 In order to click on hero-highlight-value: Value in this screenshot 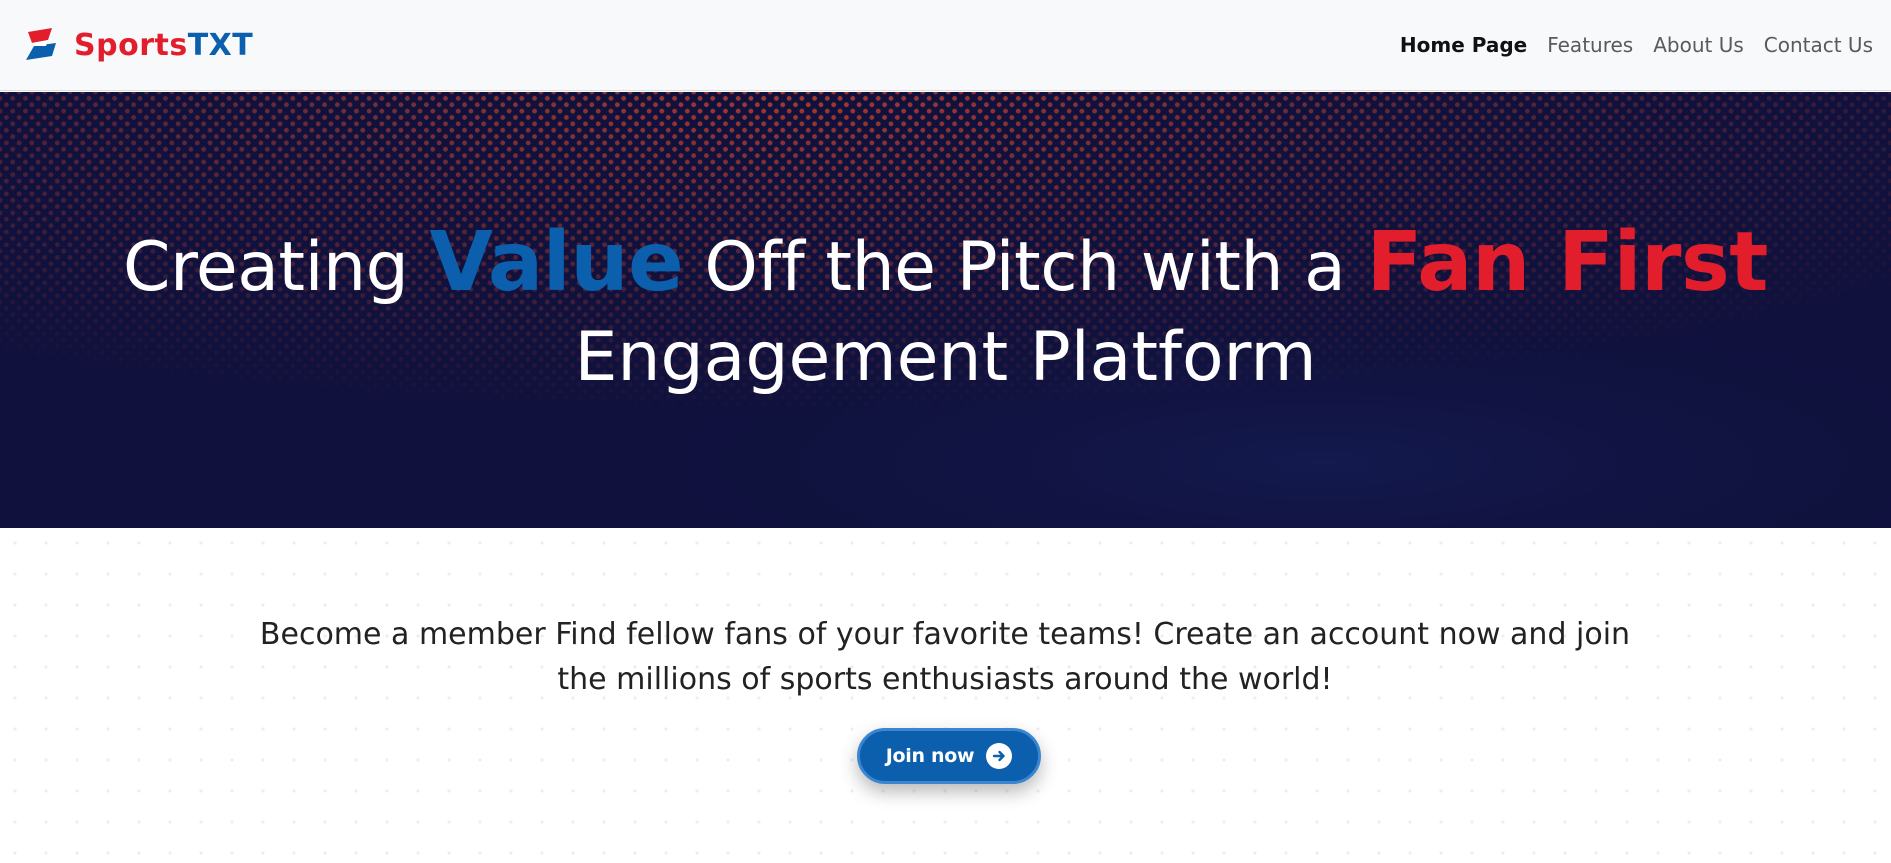, I will do `click(556, 262)`.